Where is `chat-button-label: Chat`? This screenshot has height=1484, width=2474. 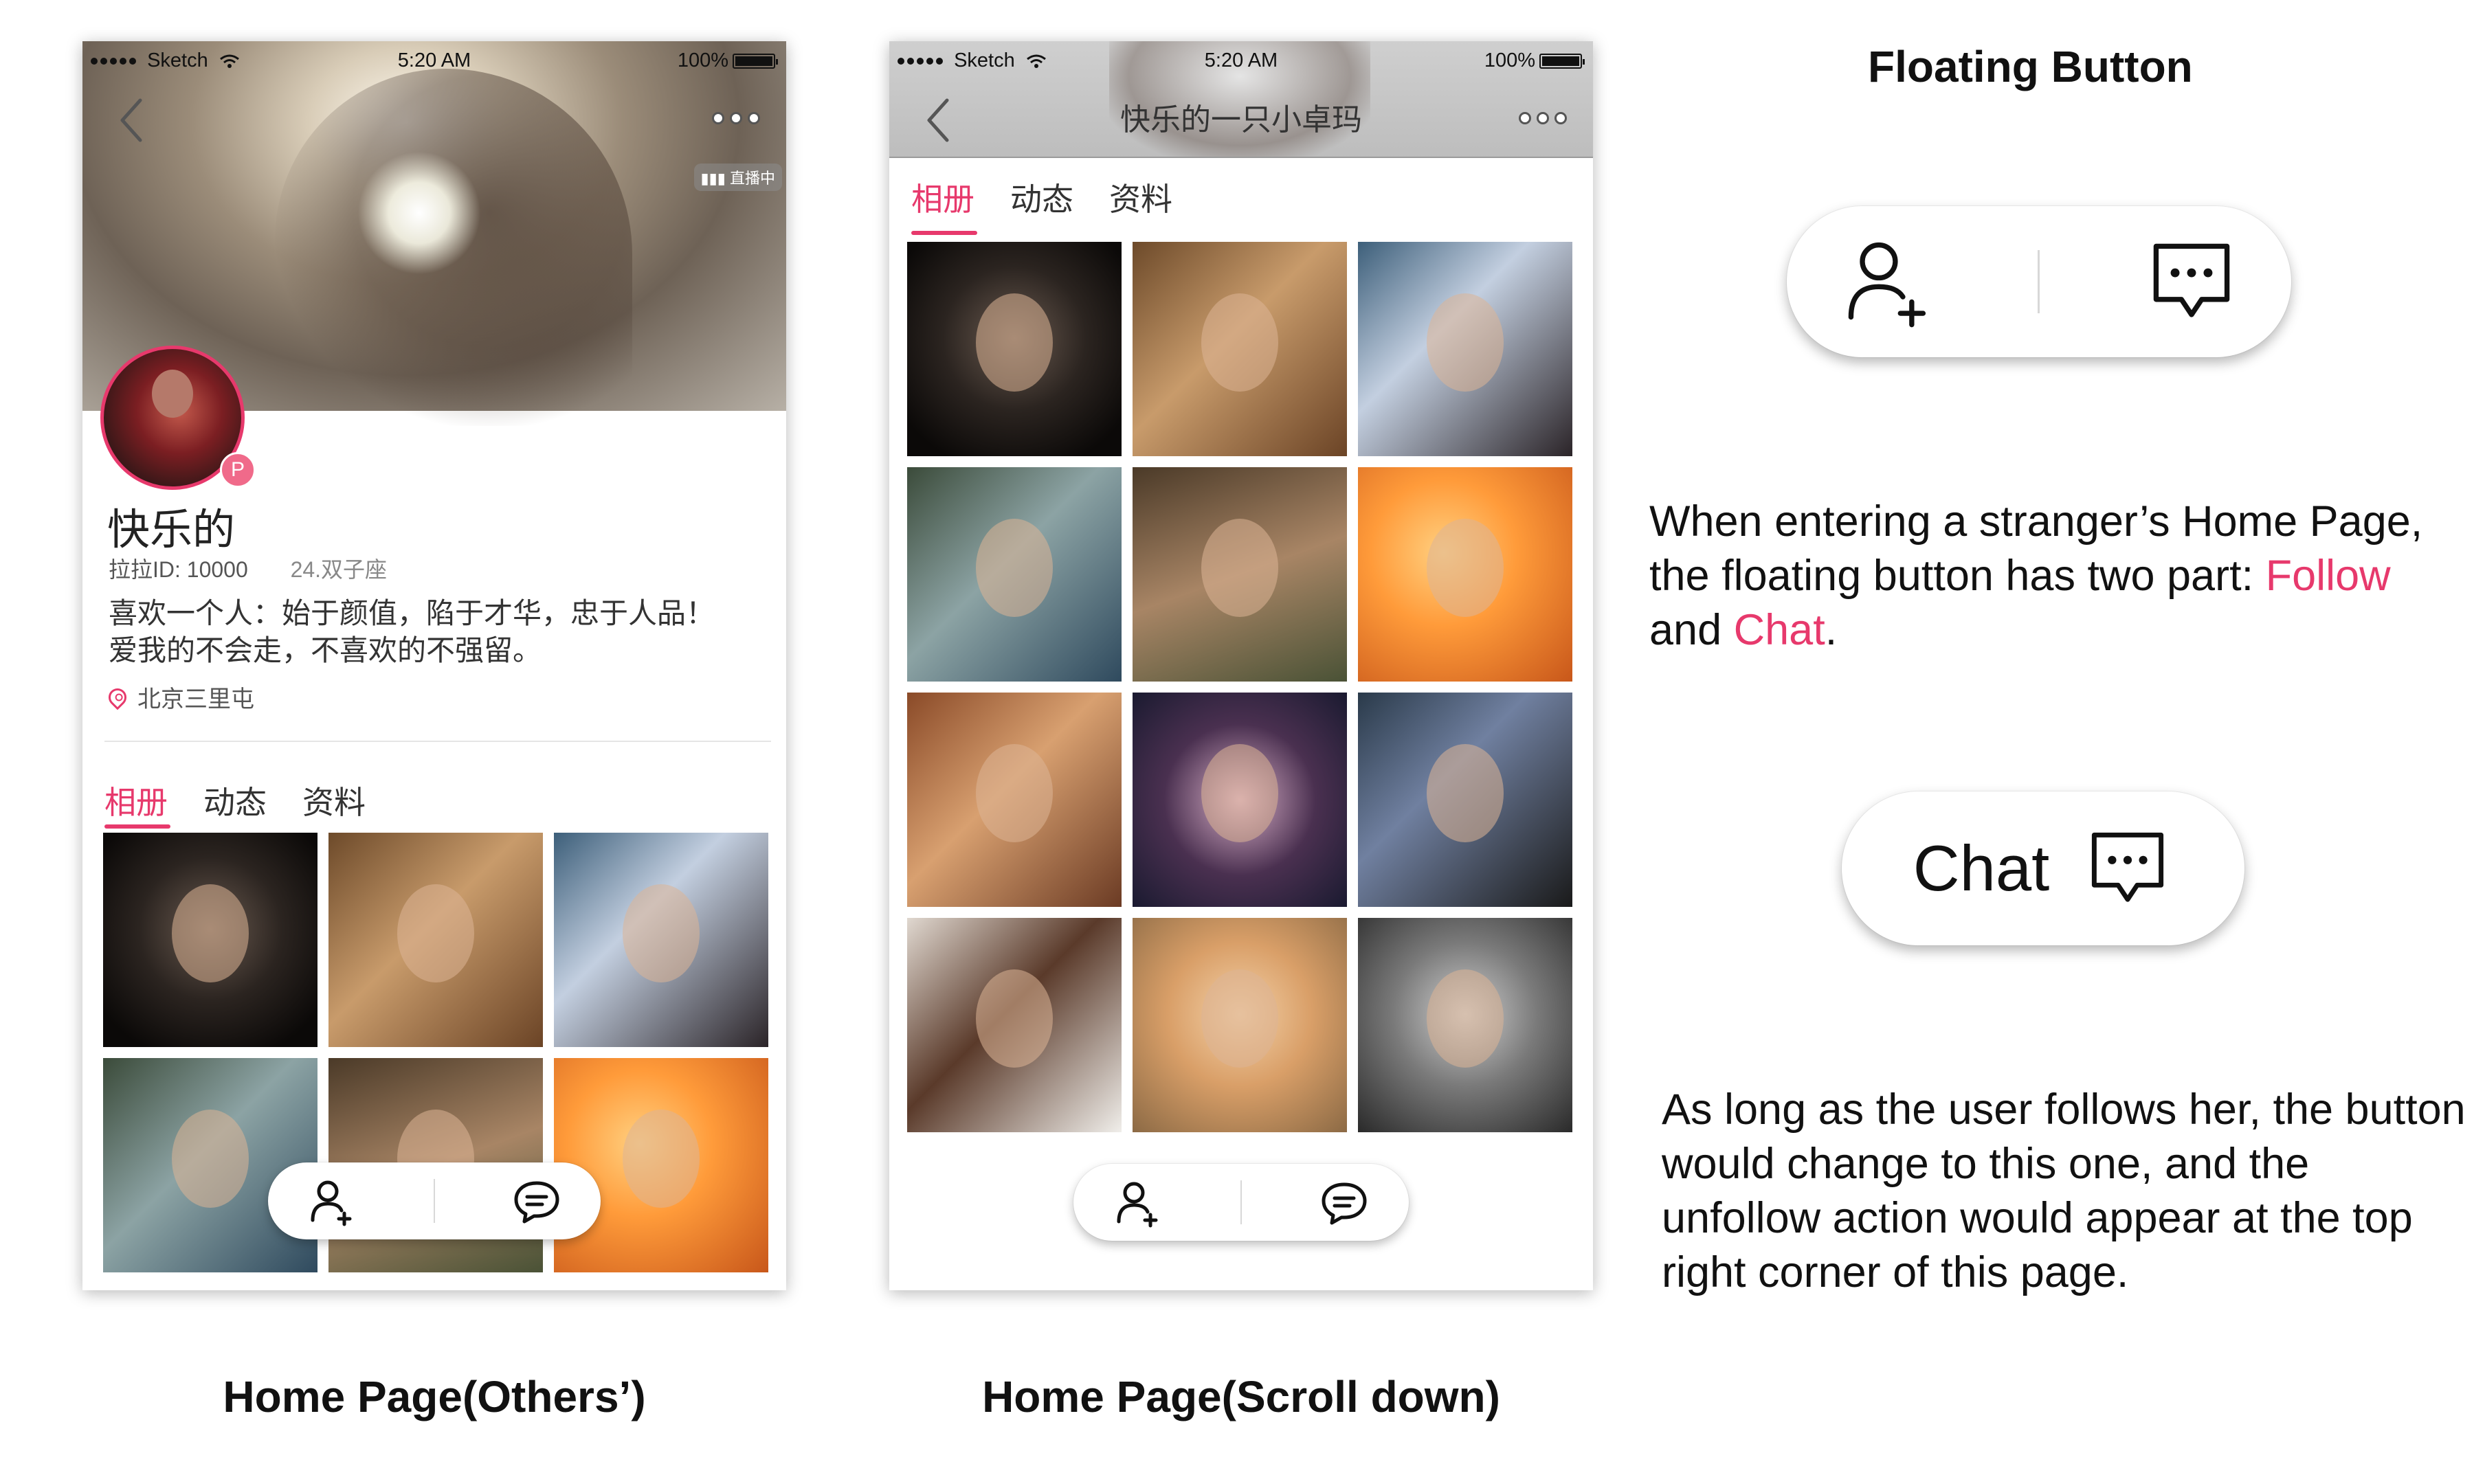
chat-button-label: Chat is located at coordinates (1982, 868).